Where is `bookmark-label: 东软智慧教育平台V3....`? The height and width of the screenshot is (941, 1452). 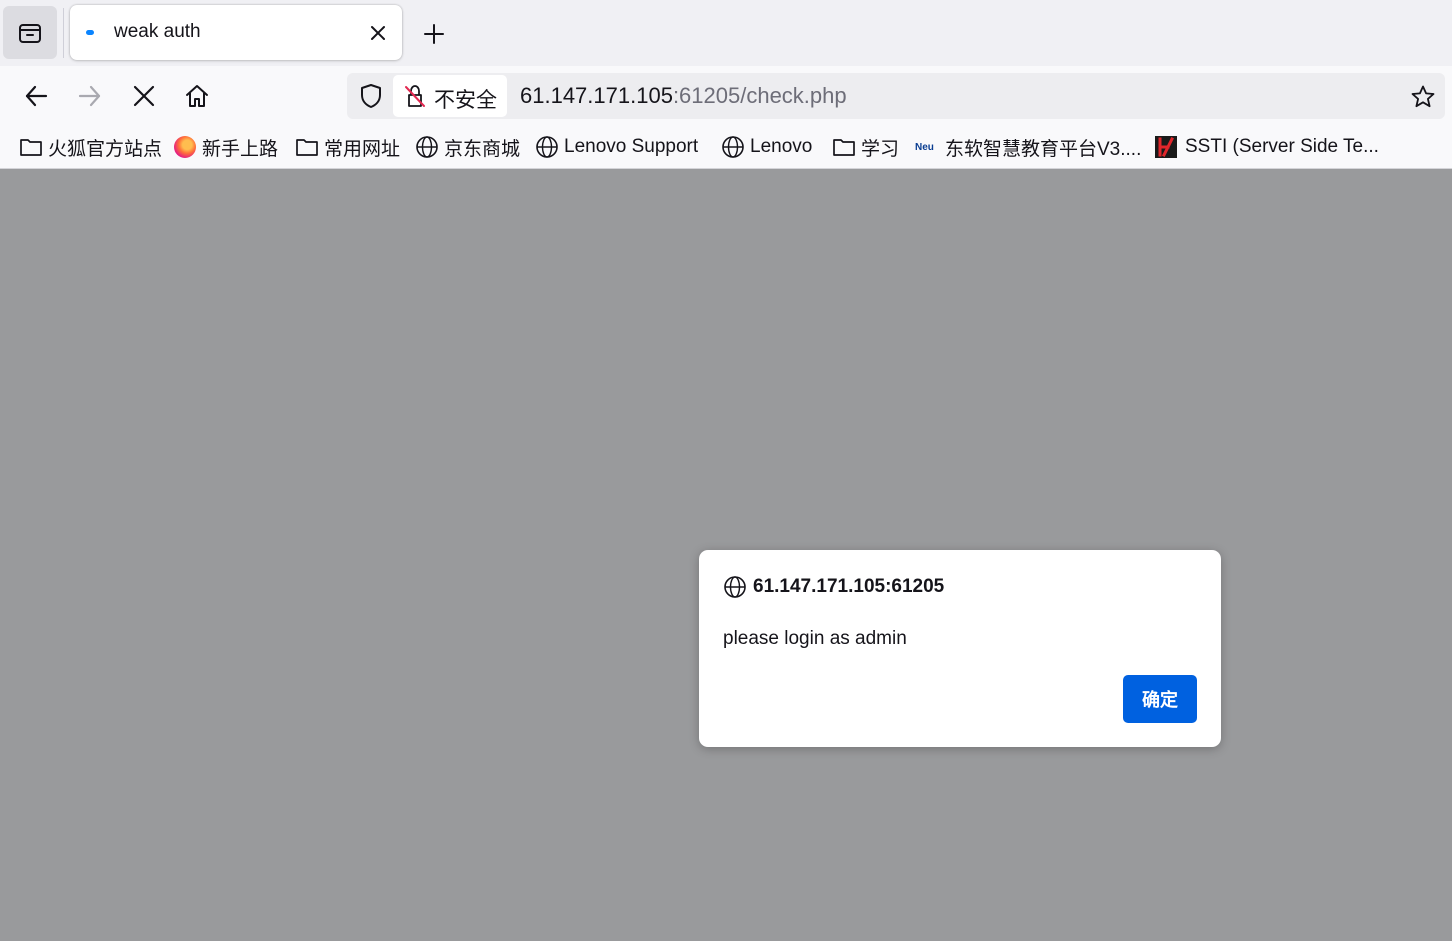 bookmark-label: 东软智慧教育平台V3.... is located at coordinates (1043, 149).